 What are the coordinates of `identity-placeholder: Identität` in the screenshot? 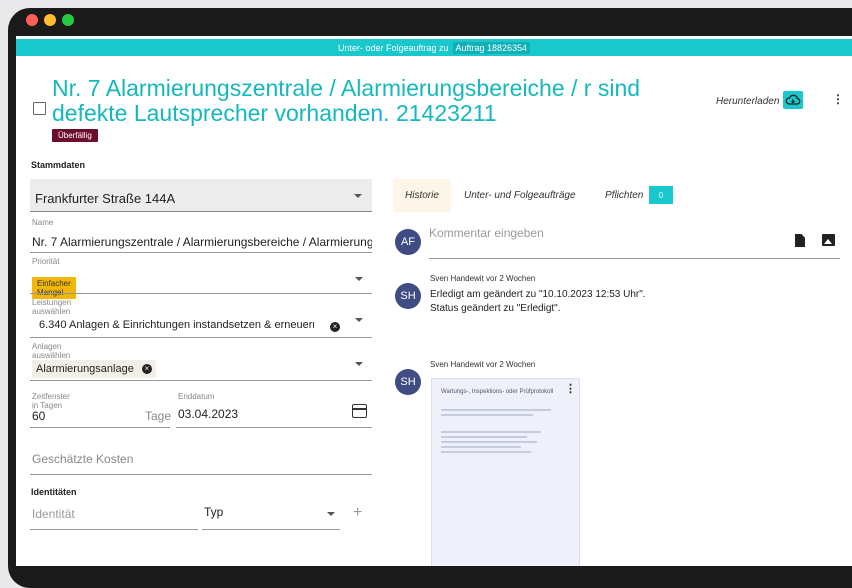 It's located at (53, 514).